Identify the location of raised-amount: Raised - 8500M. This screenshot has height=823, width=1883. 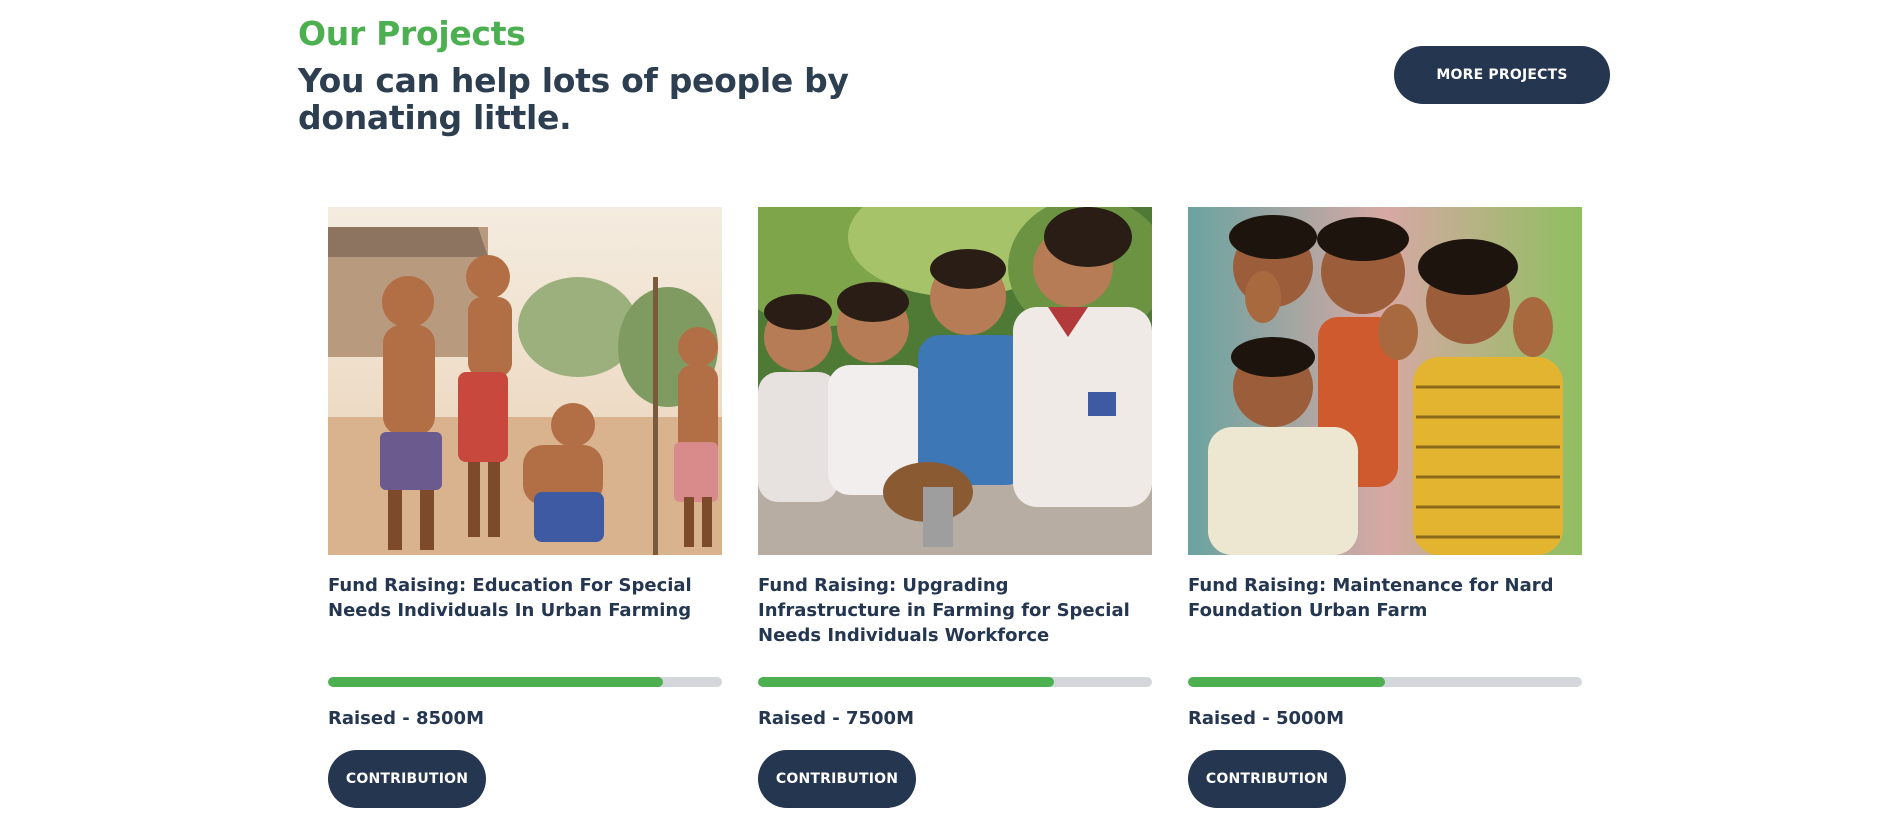
(406, 718).